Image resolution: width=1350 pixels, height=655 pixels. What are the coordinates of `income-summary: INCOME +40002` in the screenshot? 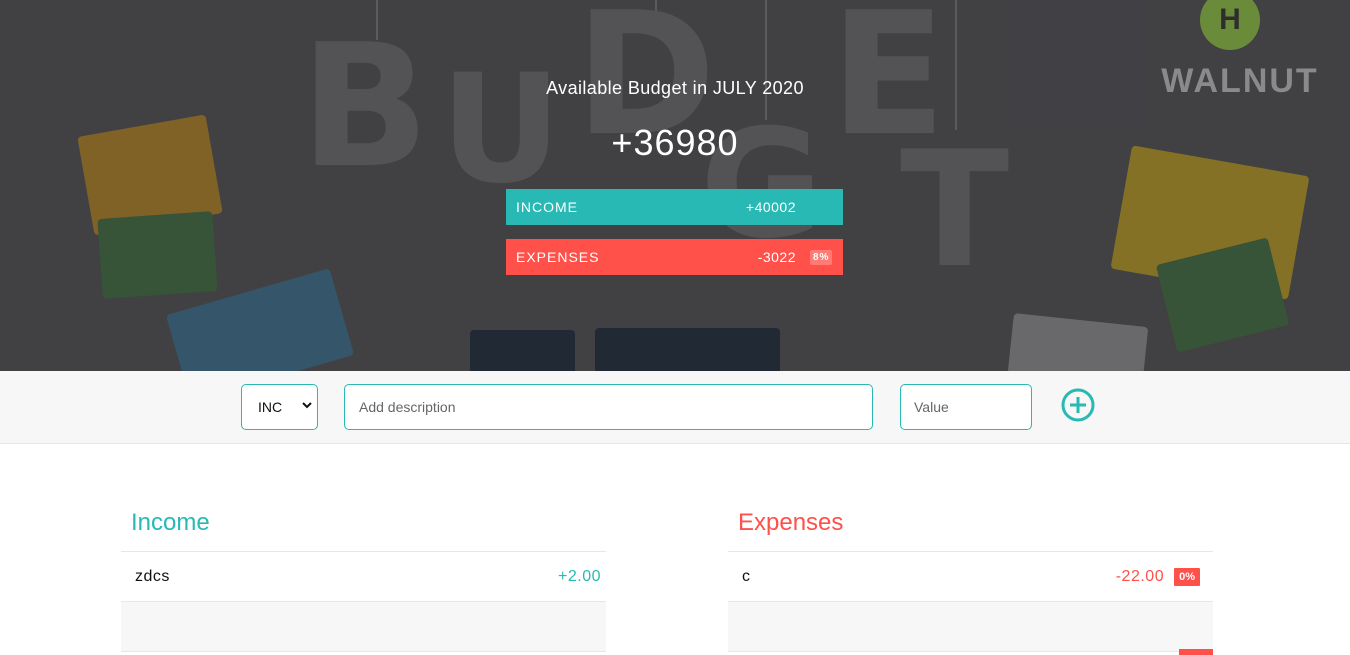 It's located at (674, 207).